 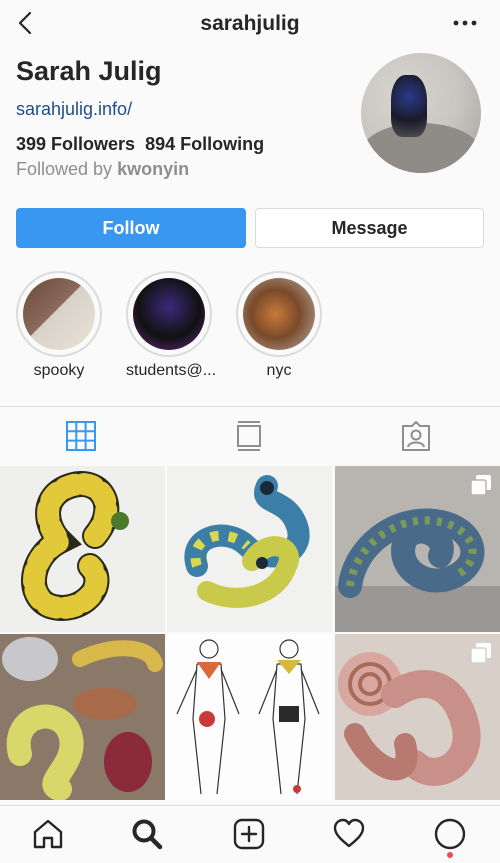 I want to click on tagged-icon, so click(x=416, y=436).